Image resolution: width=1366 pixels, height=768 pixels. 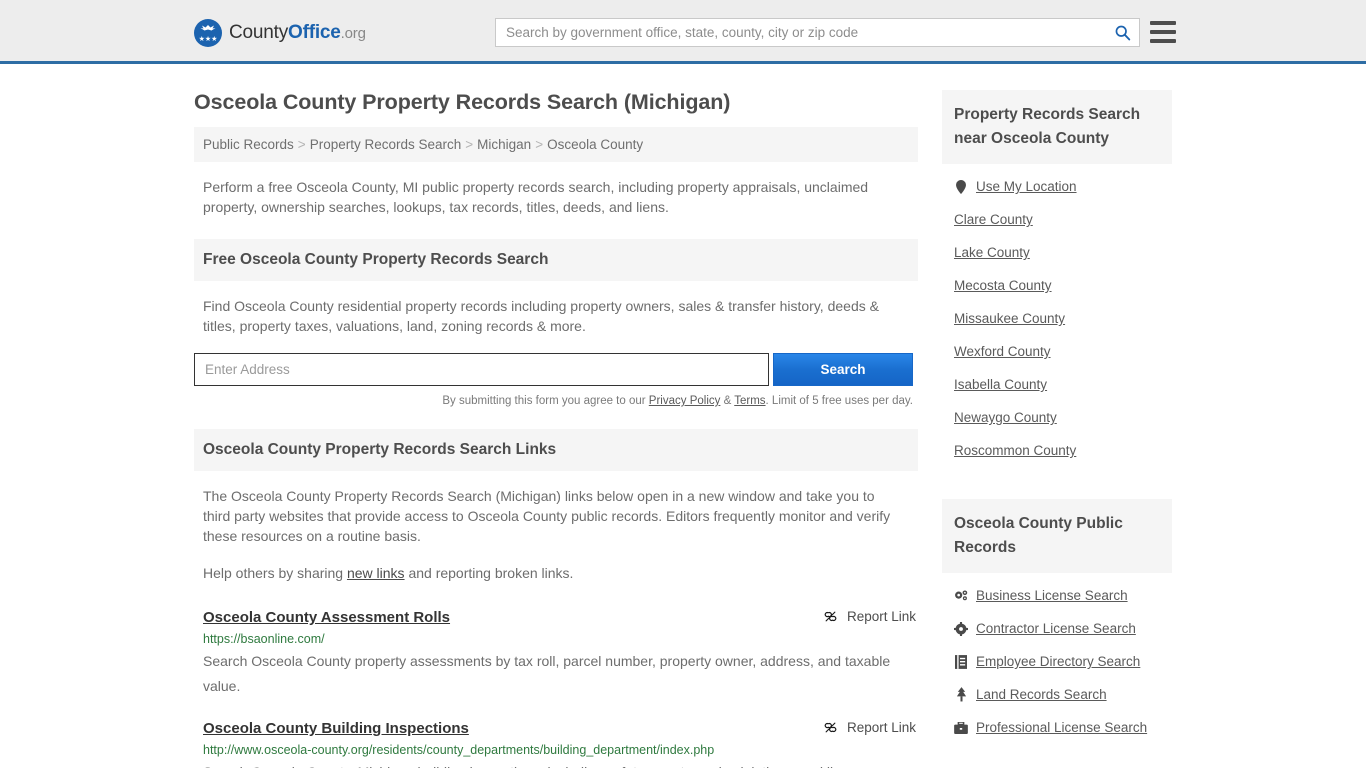 I want to click on report-link-label: Report Link, so click(x=881, y=616).